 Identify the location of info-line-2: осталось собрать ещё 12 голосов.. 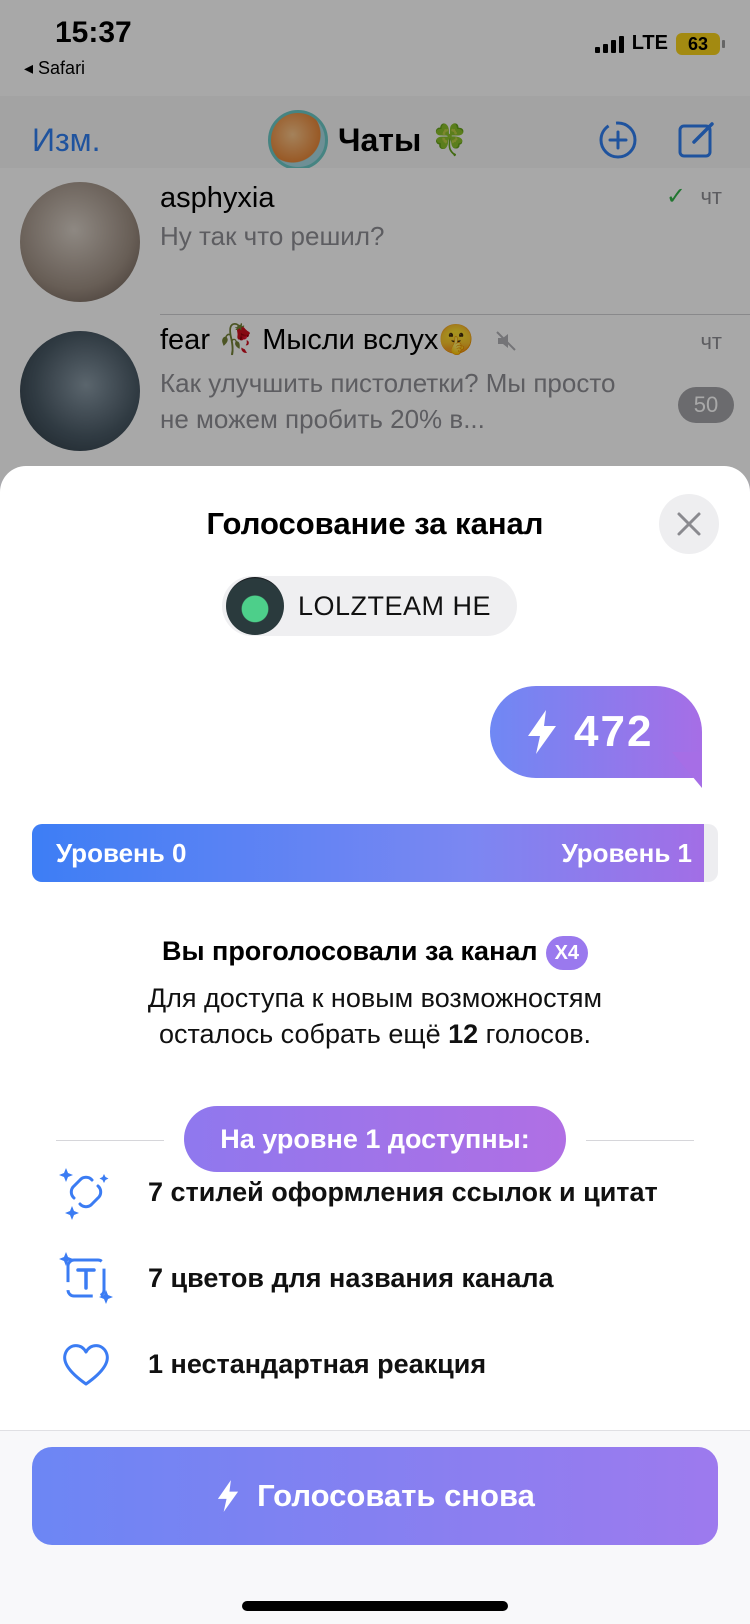
(375, 1034).